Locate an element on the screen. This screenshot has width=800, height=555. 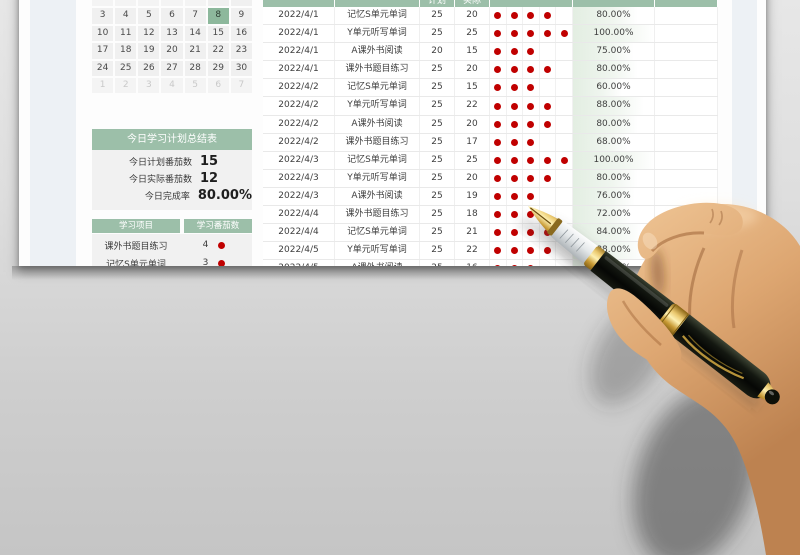
cell-completion-rate: 88.00% is located at coordinates (614, 106).